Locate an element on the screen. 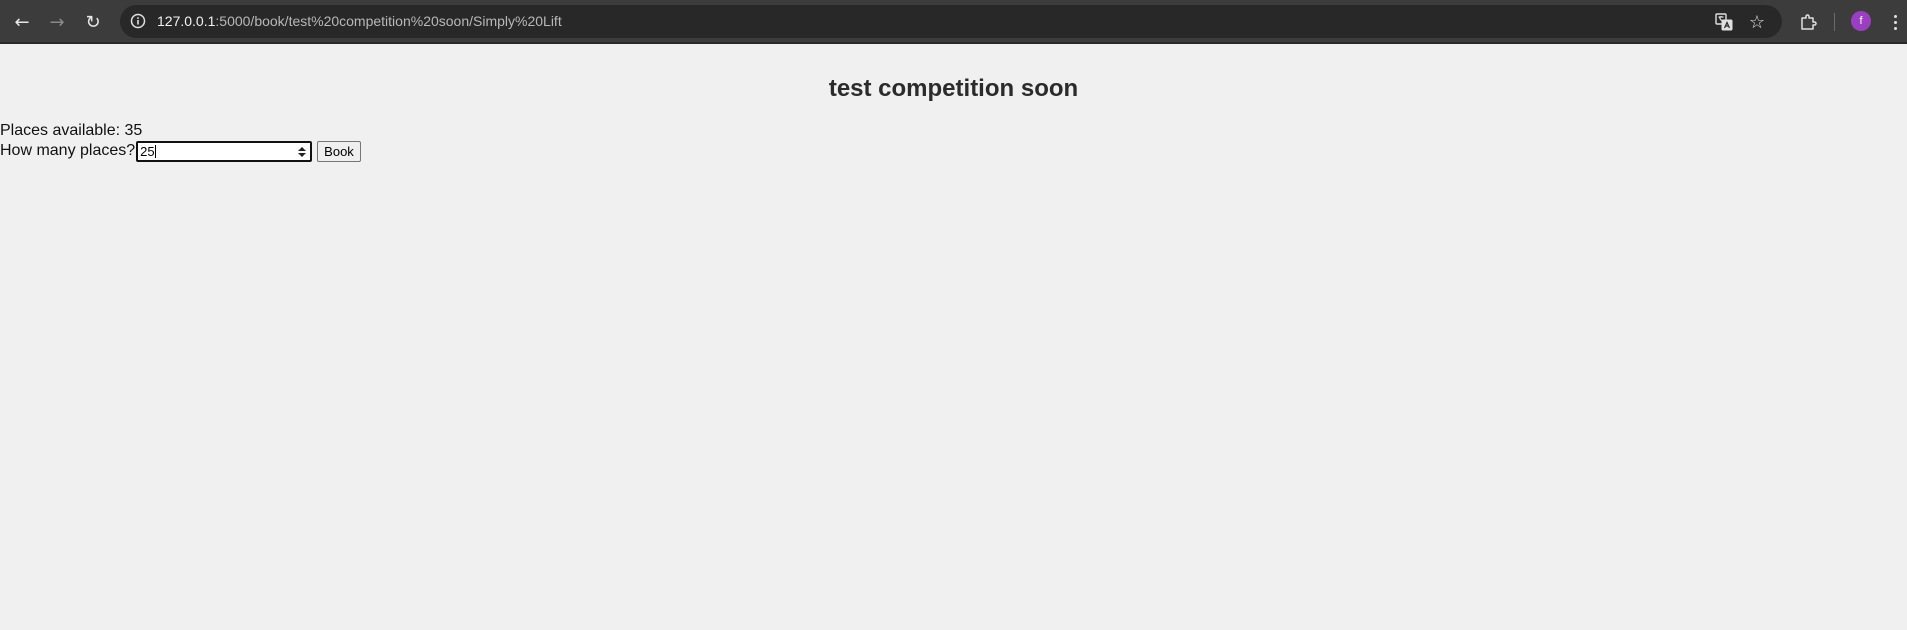  places-available-label: Places available: is located at coordinates (62, 130).